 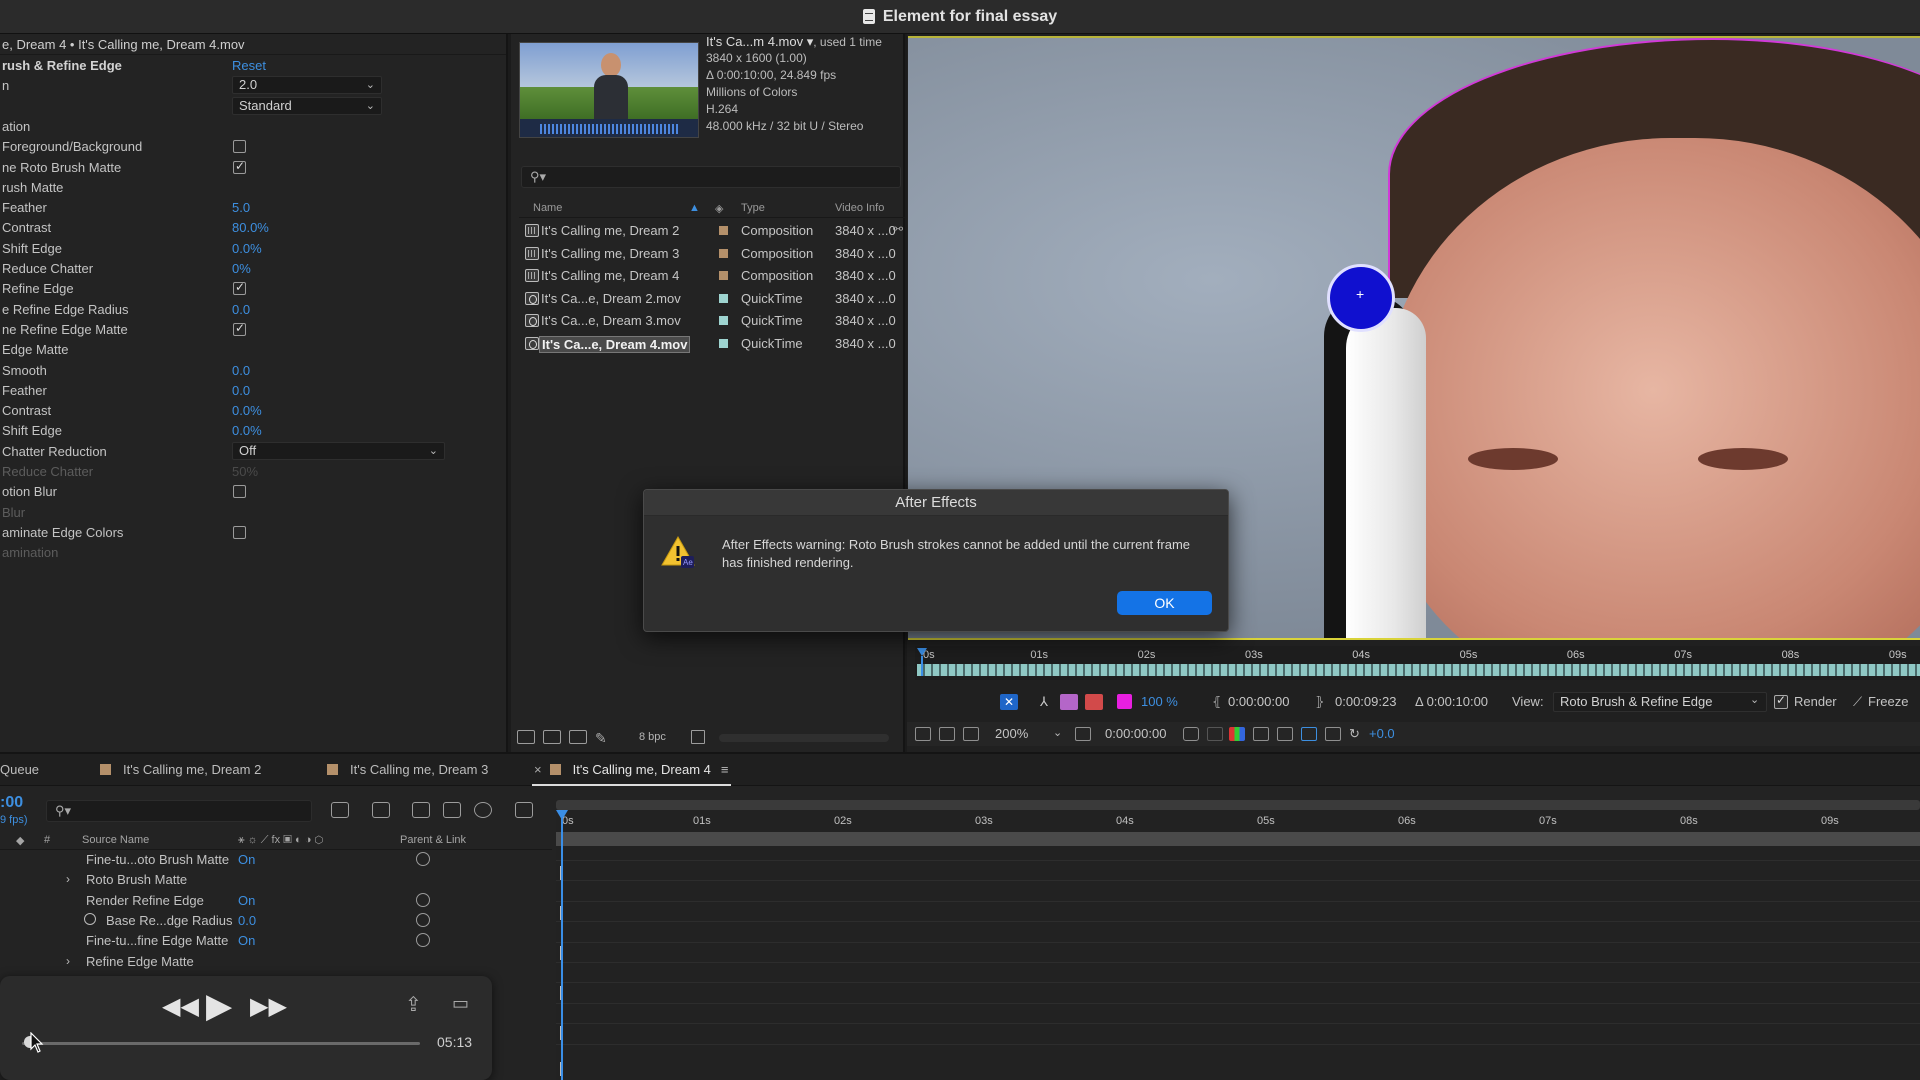 I want to click on view-mode-dropdown: Roto Brush & Refine Edge ⌄, so click(x=1660, y=702).